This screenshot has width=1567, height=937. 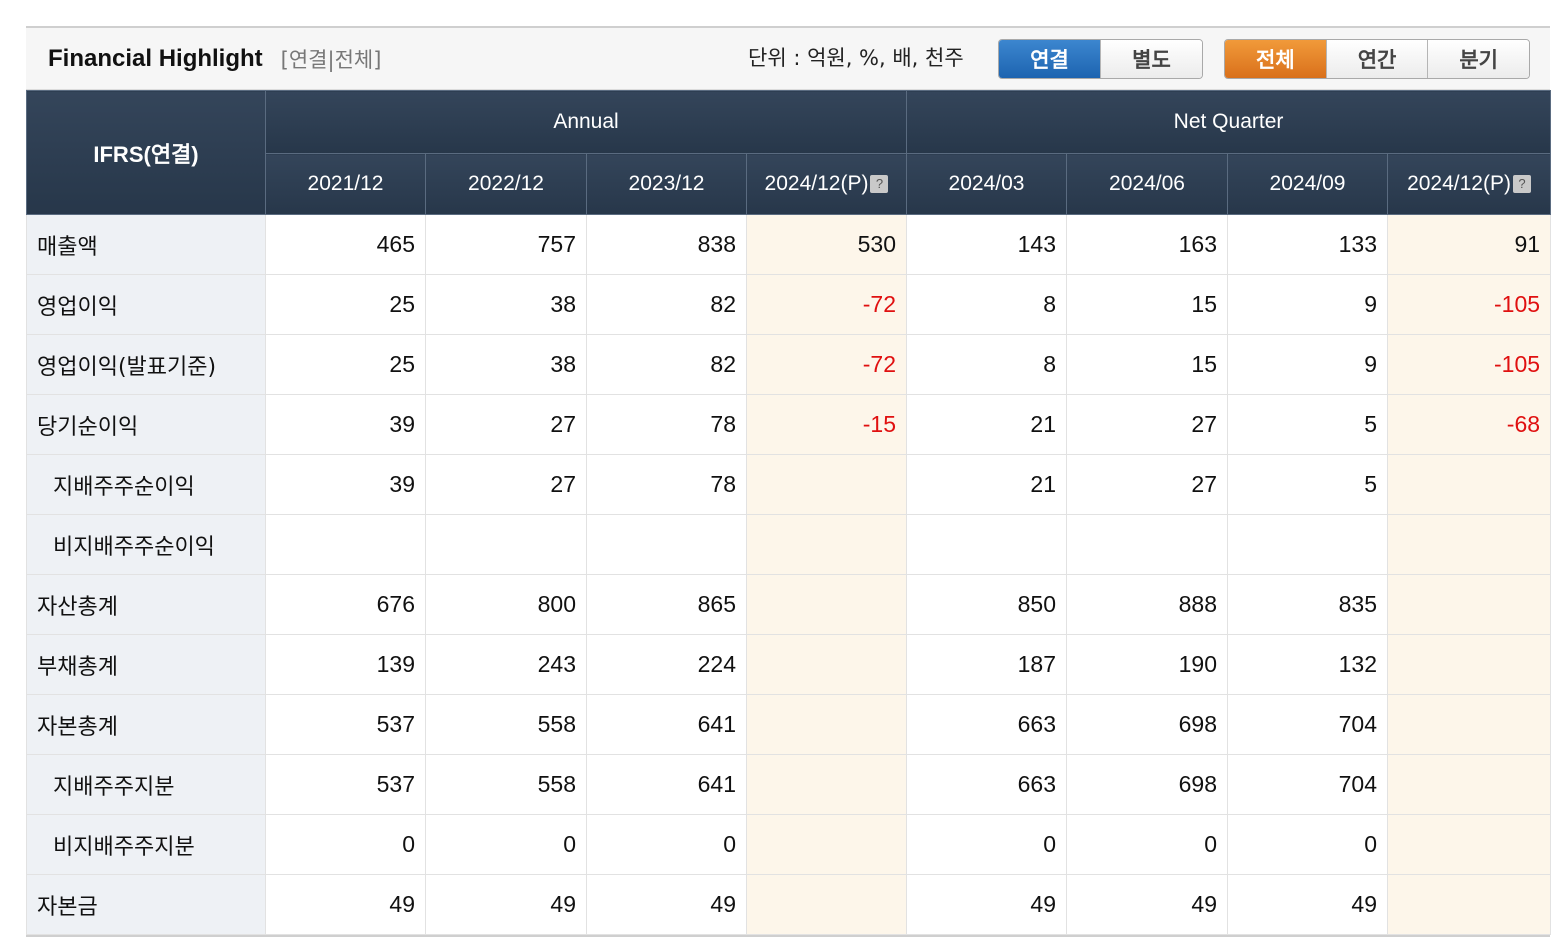 What do you see at coordinates (1276, 59) in the screenshot?
I see `all-period-button: 전체` at bounding box center [1276, 59].